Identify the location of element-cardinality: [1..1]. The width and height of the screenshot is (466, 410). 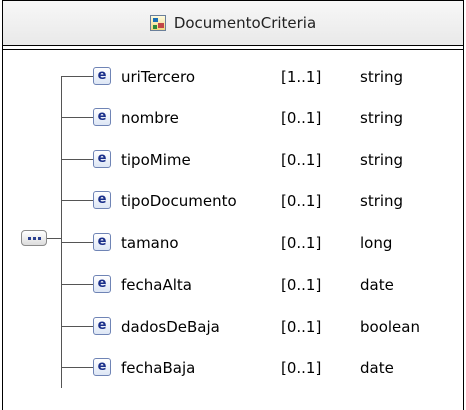
(301, 77).